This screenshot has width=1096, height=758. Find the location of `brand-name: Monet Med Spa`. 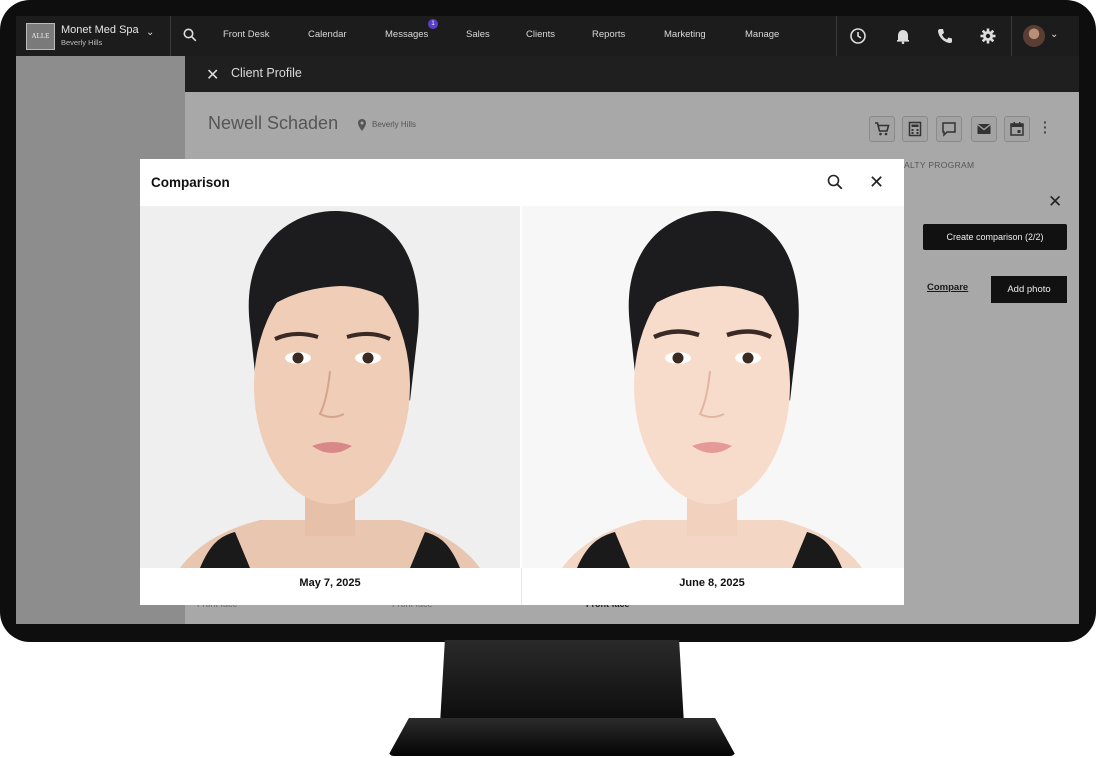

brand-name: Monet Med Spa is located at coordinates (100, 30).